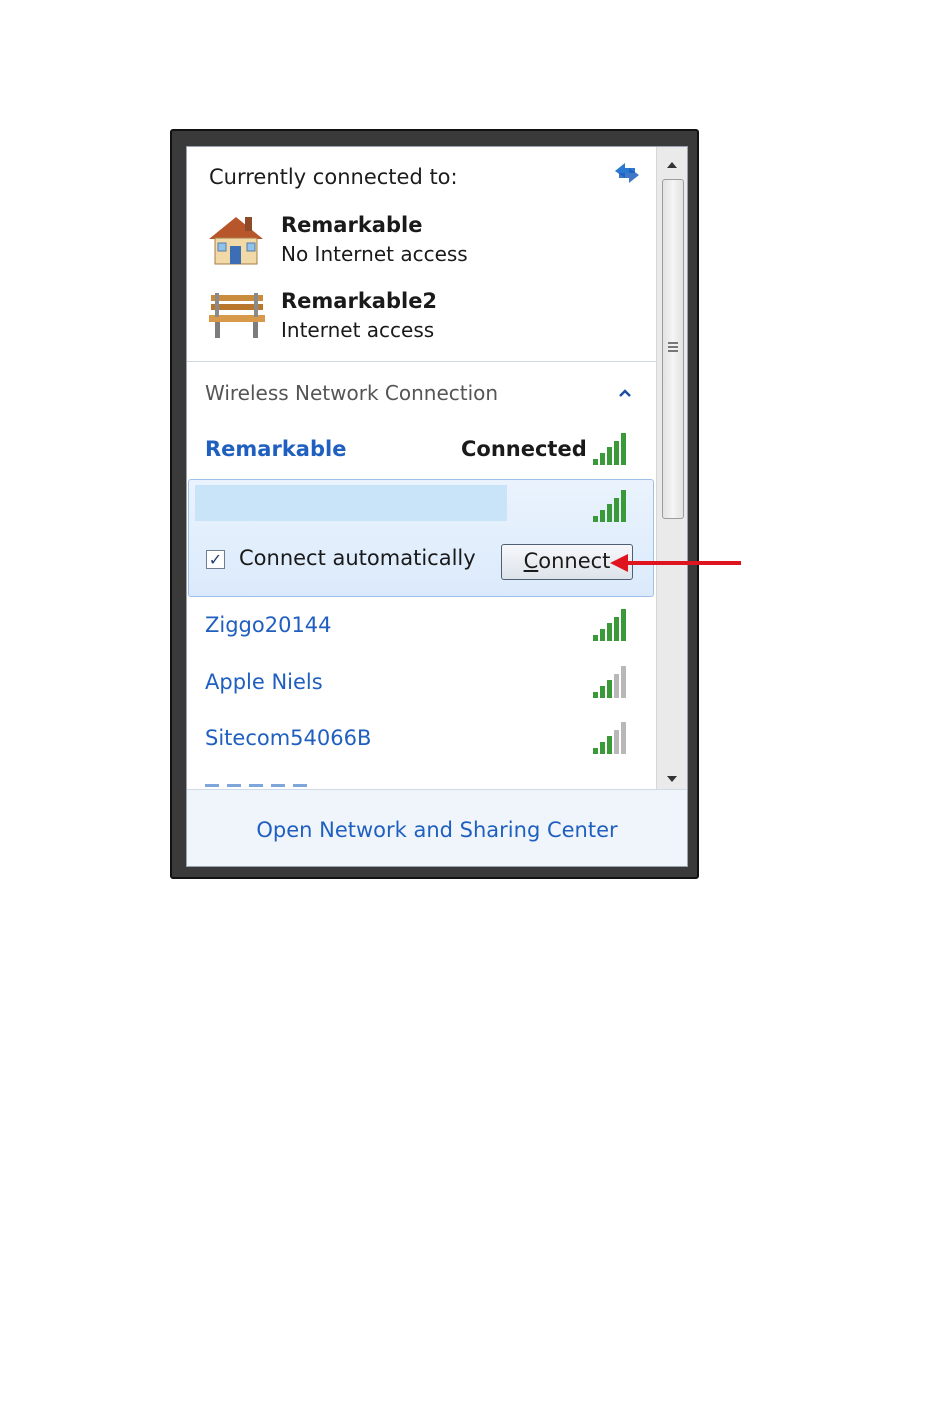 The image size is (950, 1420). What do you see at coordinates (288, 738) in the screenshot?
I see `network-list-item: Sitecom54066B` at bounding box center [288, 738].